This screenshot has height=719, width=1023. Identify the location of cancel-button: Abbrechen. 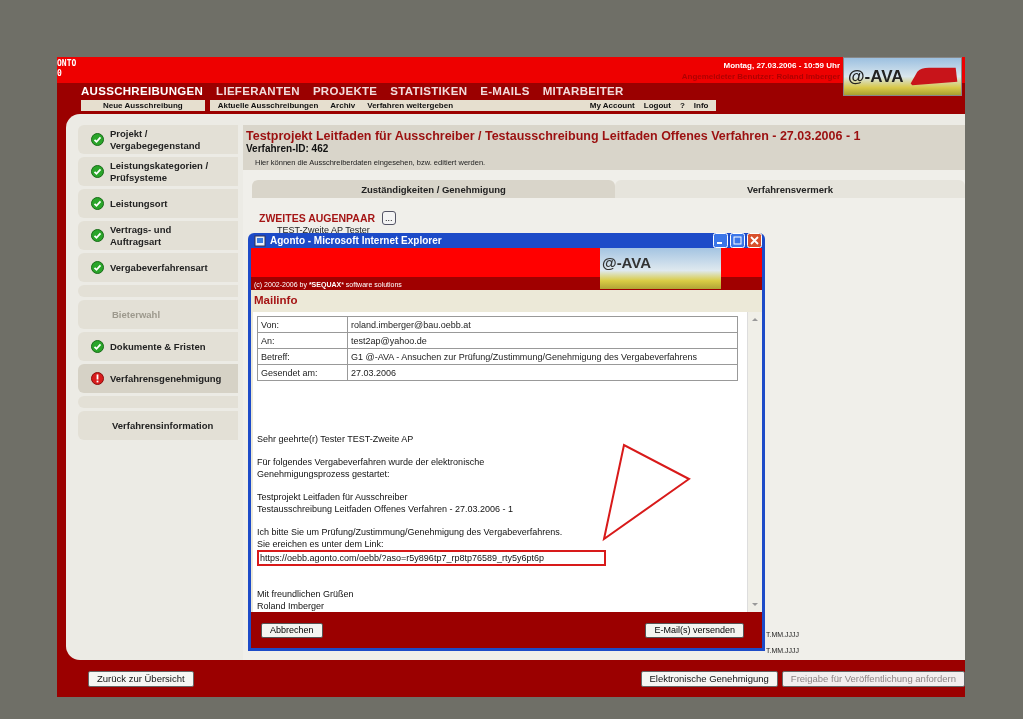
(292, 630).